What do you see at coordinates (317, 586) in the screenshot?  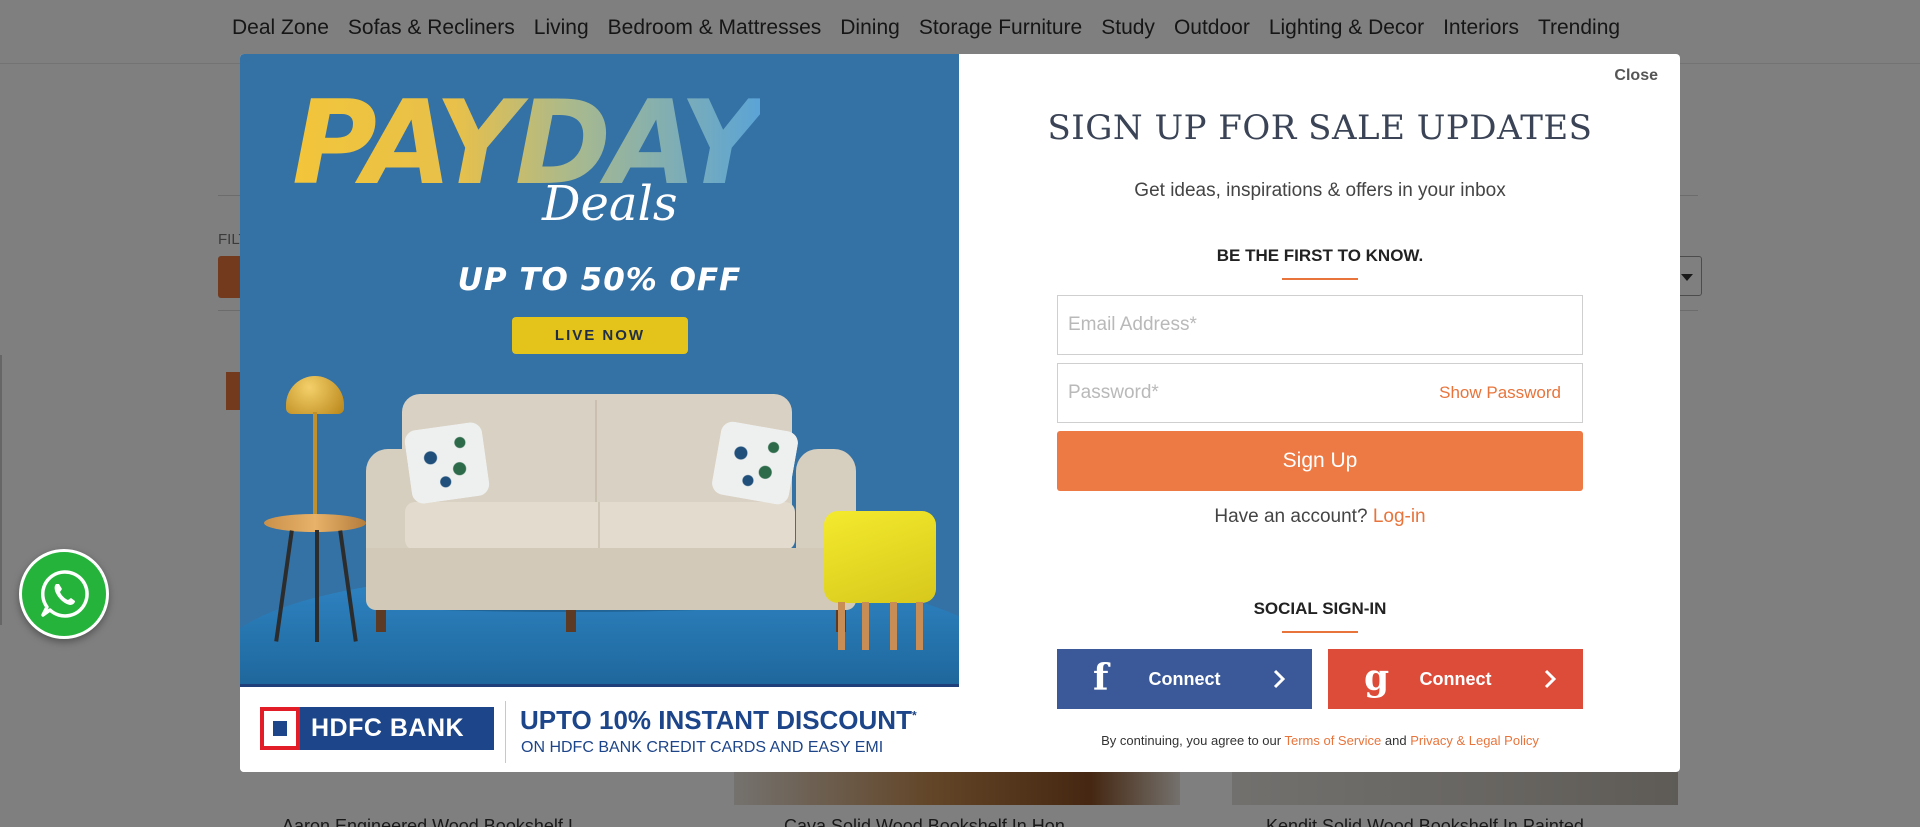 I see `table-leg` at bounding box center [317, 586].